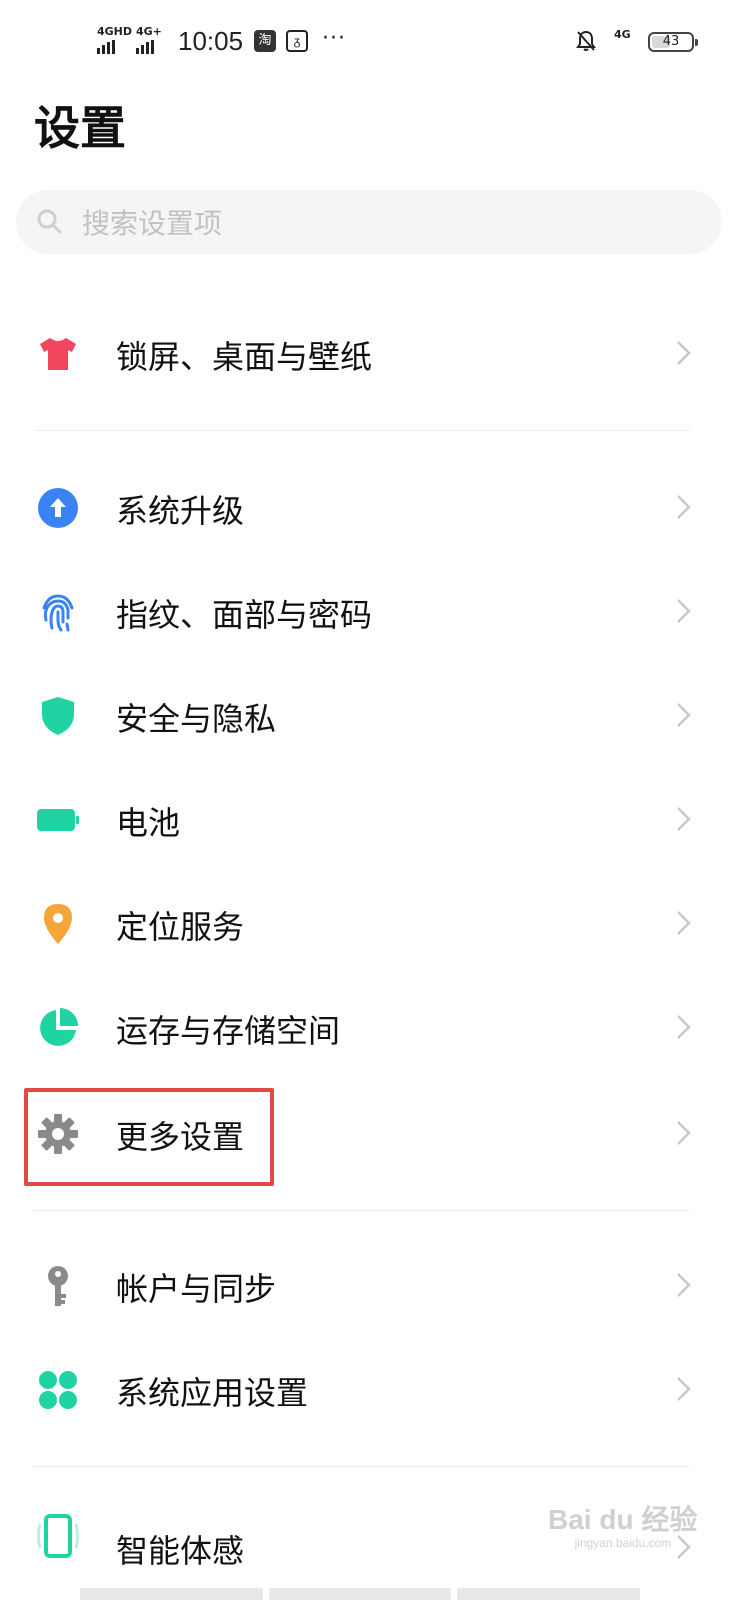 The image size is (738, 1600). What do you see at coordinates (180, 1551) in the screenshot?
I see `menu-item-label: 智能体感` at bounding box center [180, 1551].